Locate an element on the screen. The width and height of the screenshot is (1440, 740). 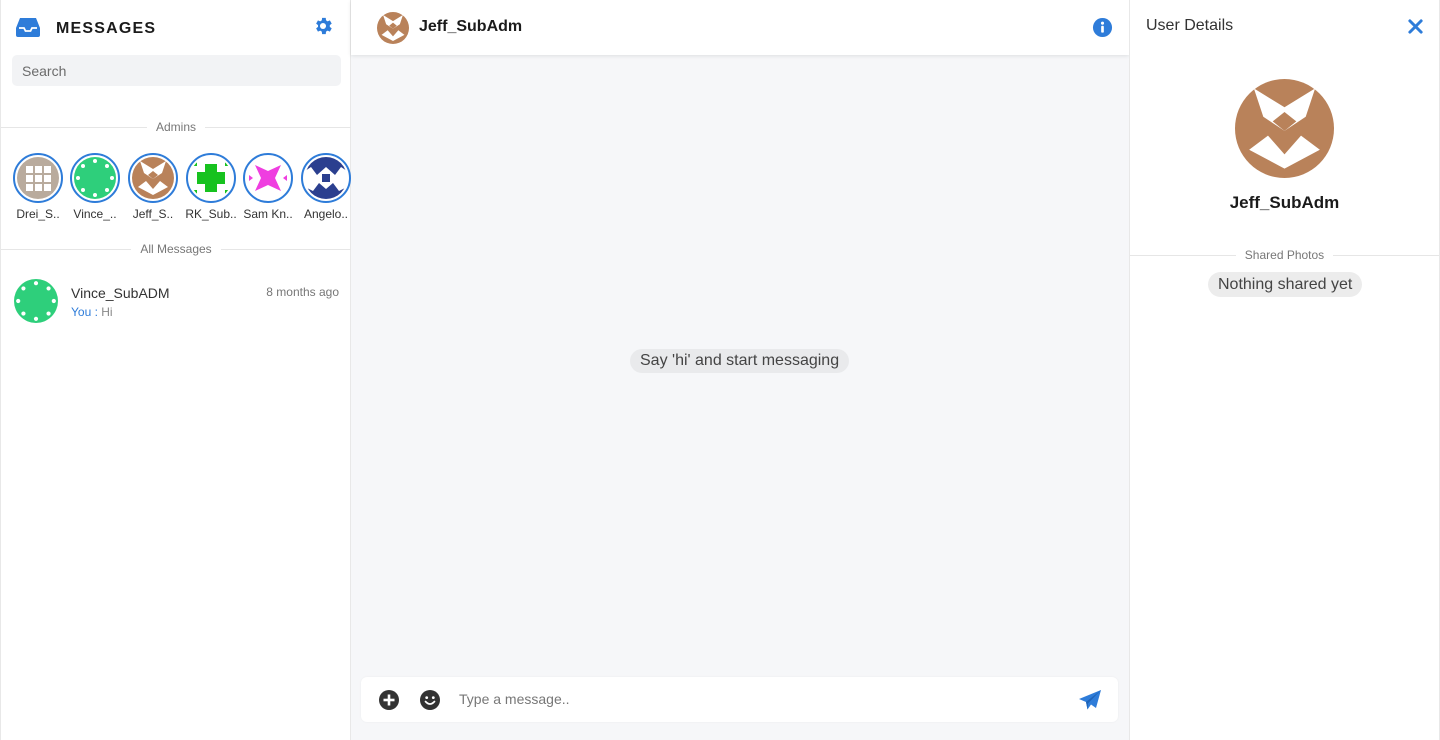
sidebar-header: MESSAGES is located at coordinates (175, 29).